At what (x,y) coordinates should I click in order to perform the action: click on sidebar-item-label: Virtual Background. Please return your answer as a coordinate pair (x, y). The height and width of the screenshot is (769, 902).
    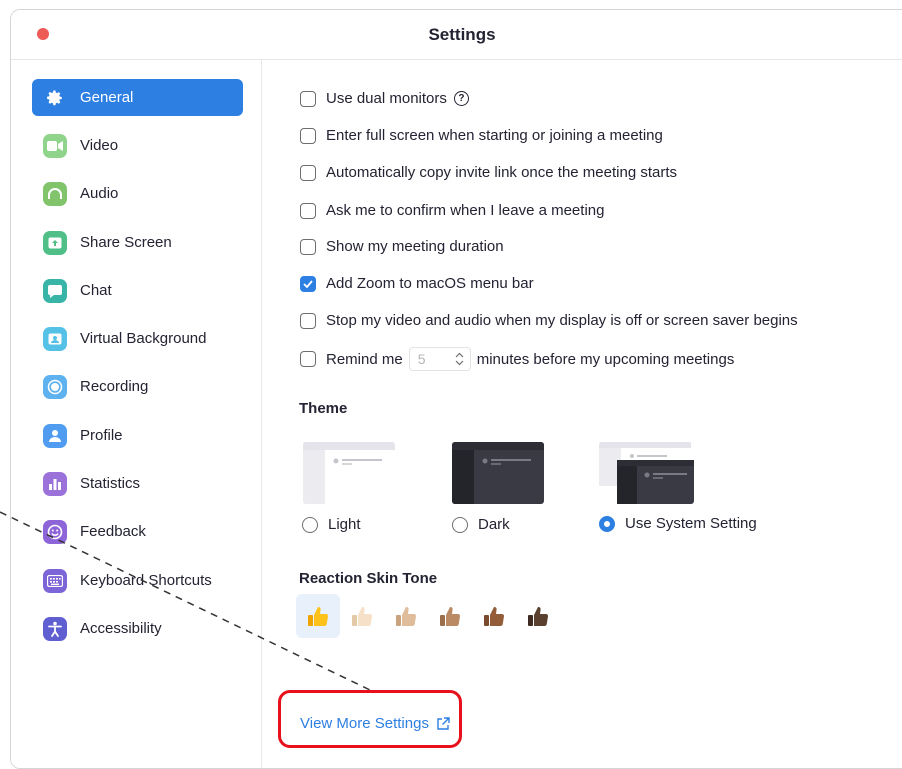
    Looking at the image, I should click on (143, 338).